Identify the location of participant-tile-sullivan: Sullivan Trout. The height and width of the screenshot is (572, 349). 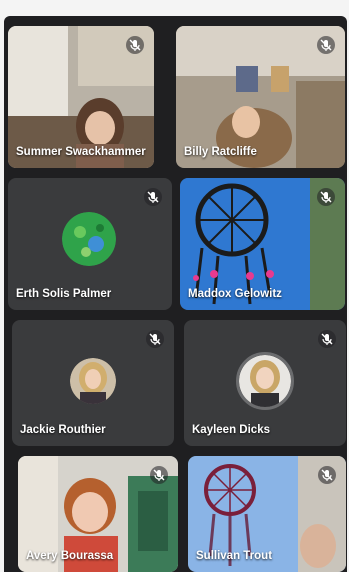
(267, 514).